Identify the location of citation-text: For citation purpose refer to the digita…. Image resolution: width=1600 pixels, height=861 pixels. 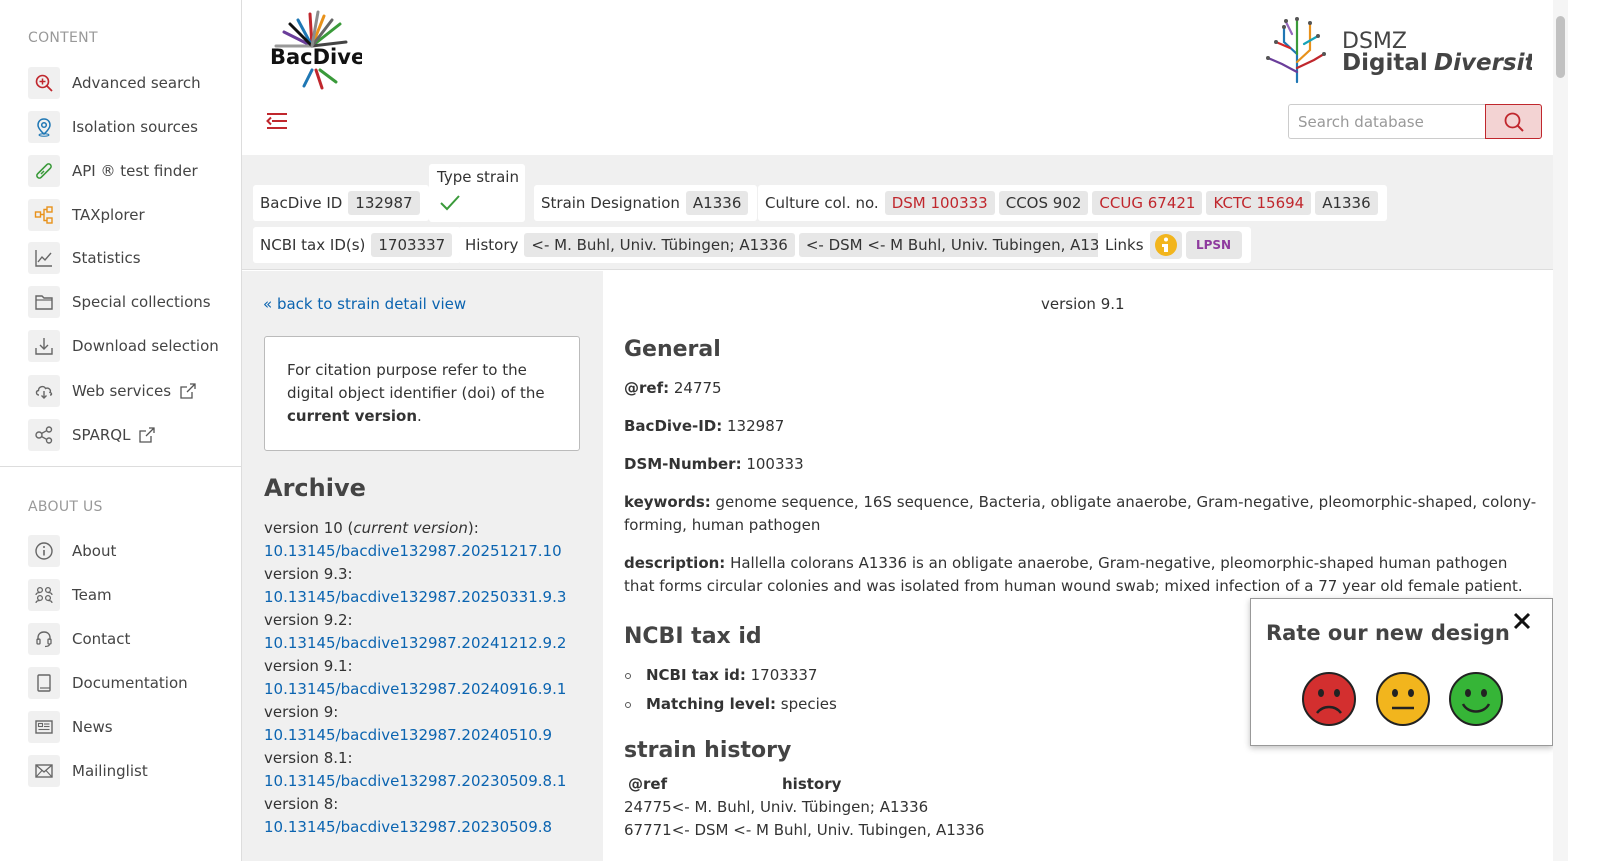
(416, 381).